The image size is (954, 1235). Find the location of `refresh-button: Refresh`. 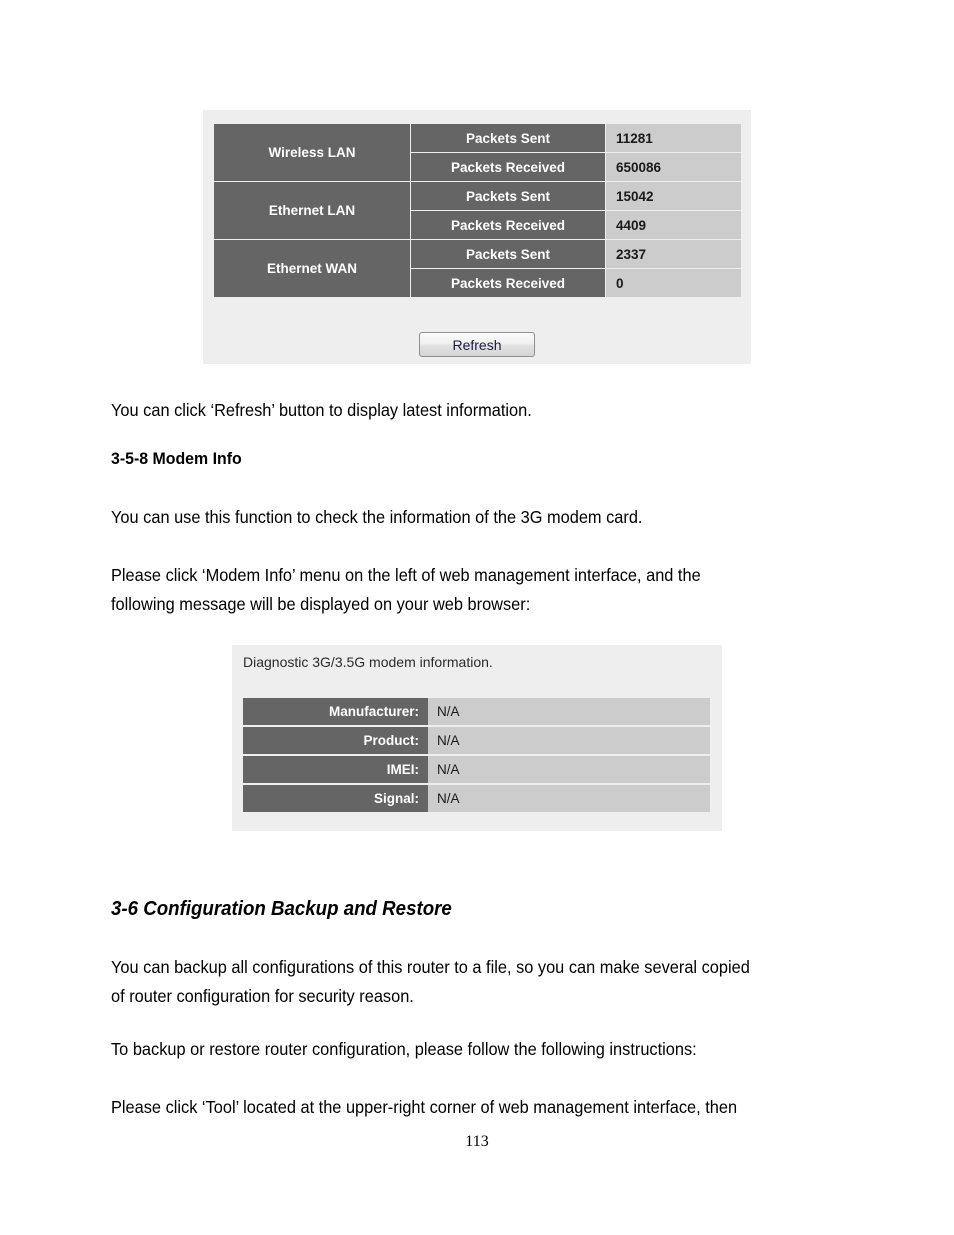

refresh-button: Refresh is located at coordinates (477, 344).